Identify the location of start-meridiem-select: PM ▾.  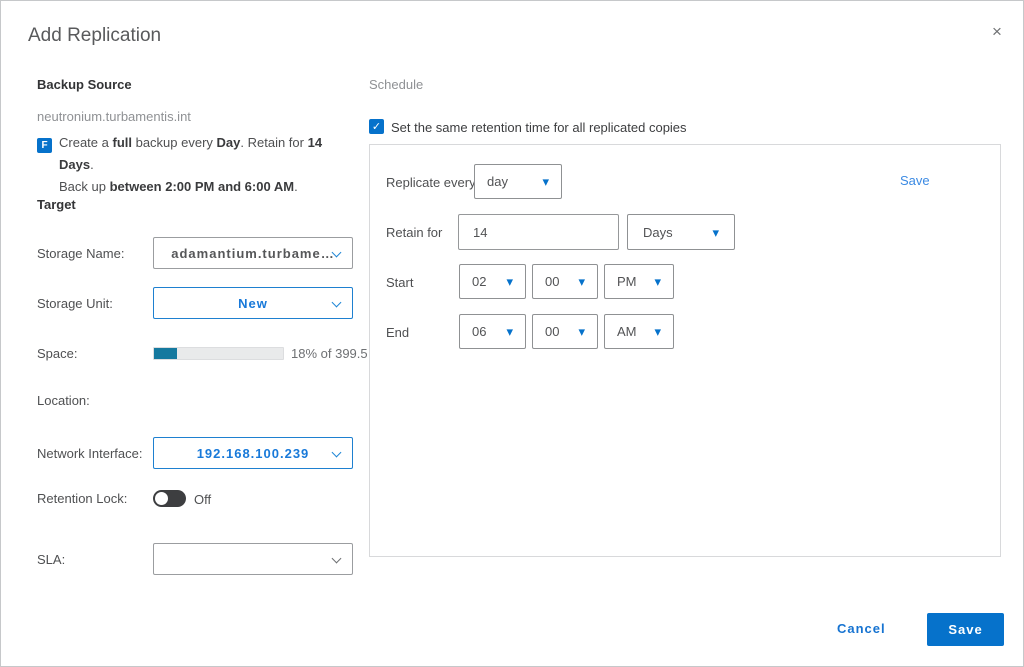
(639, 281).